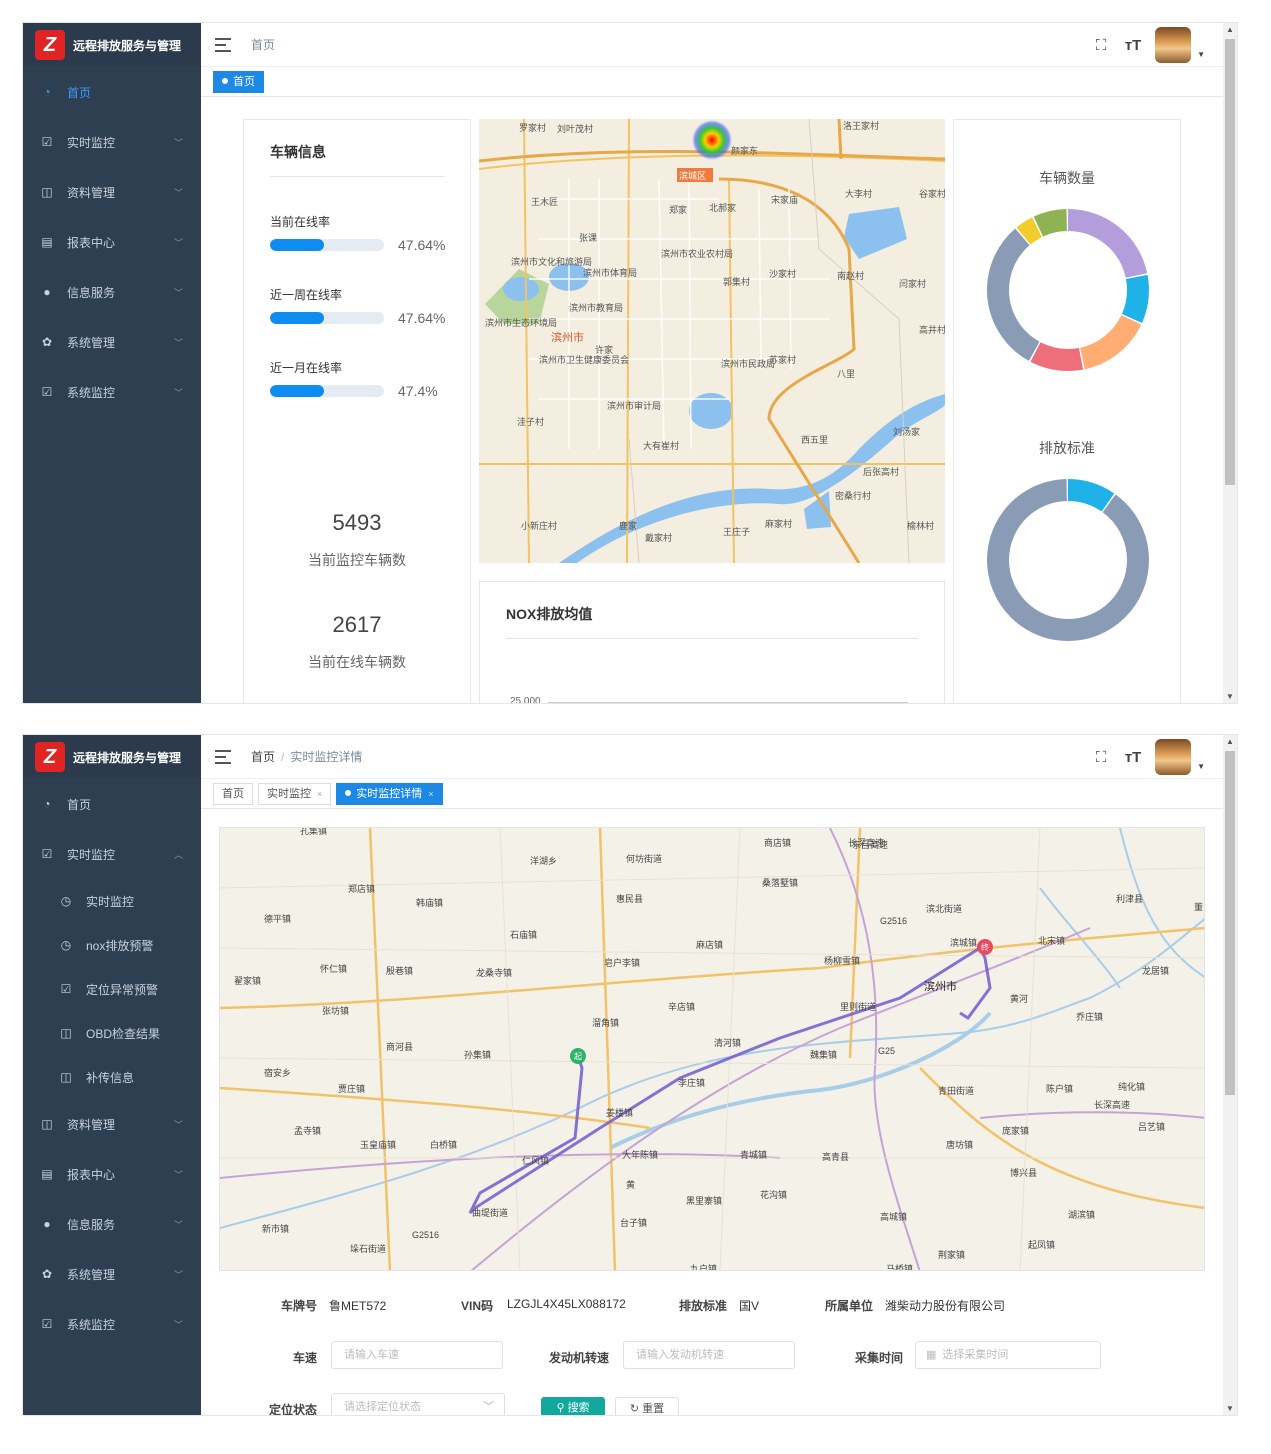 The width and height of the screenshot is (1271, 1454). What do you see at coordinates (50, 45) in the screenshot?
I see `logo-mark: Z` at bounding box center [50, 45].